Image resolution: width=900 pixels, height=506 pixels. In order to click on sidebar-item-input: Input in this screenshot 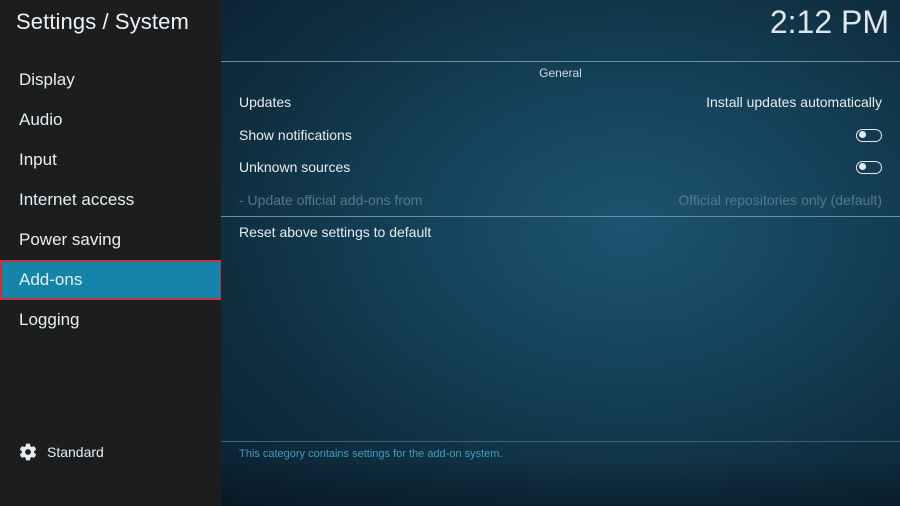, I will do `click(110, 160)`.